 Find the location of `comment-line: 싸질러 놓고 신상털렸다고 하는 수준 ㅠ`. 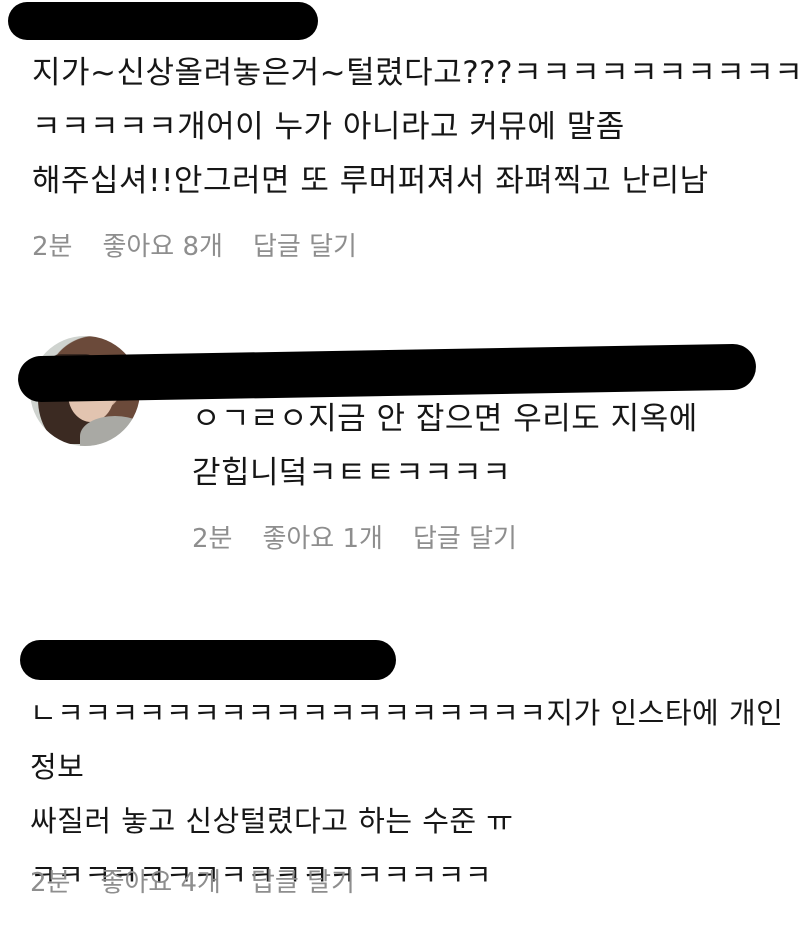

comment-line: 싸질러 놓고 신상털렸다고 하는 수준 ㅠ is located at coordinates (272, 821).